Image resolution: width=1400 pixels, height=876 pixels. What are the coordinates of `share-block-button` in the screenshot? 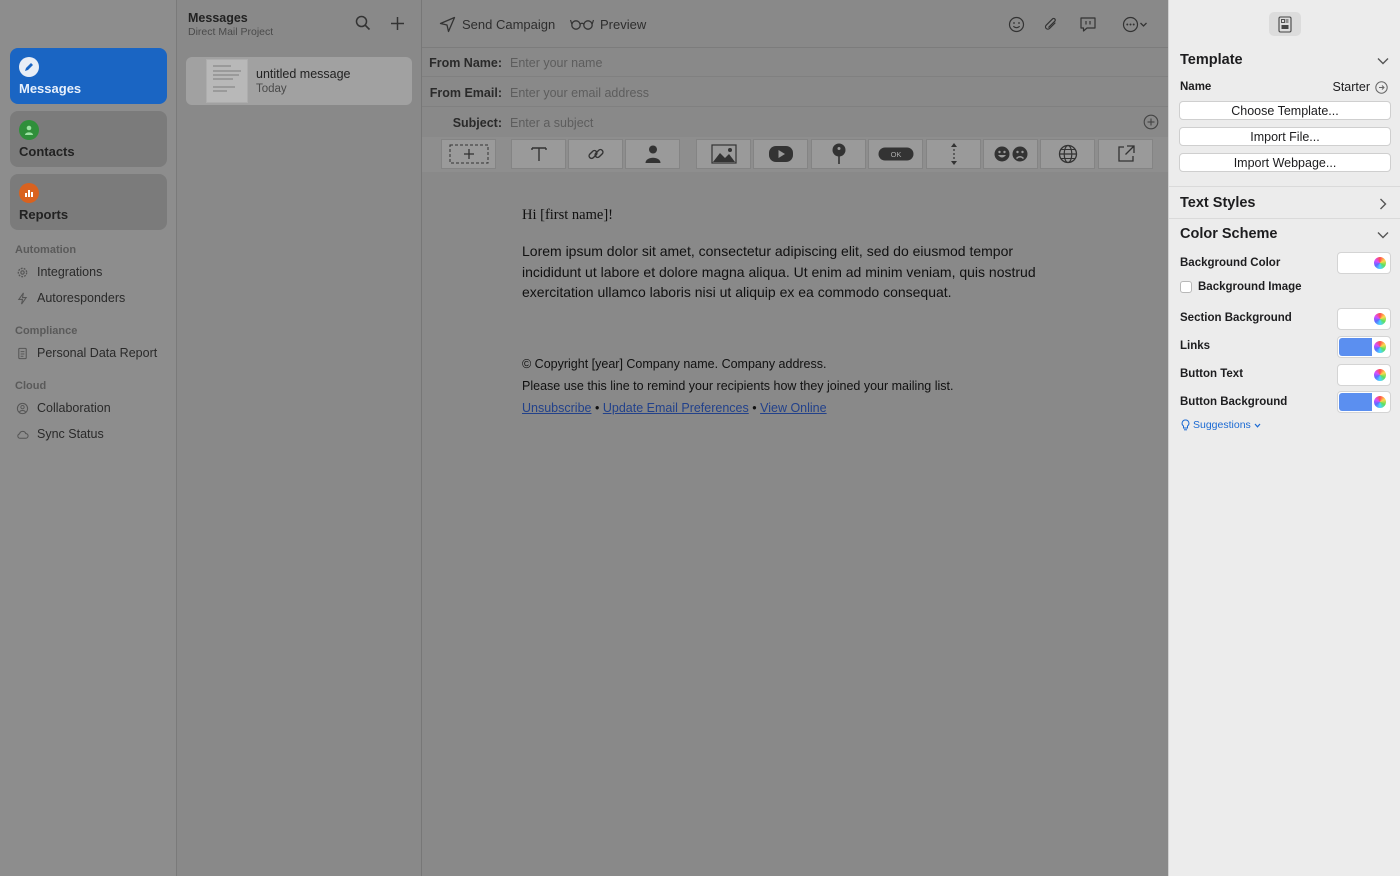 It's located at (1125, 154).